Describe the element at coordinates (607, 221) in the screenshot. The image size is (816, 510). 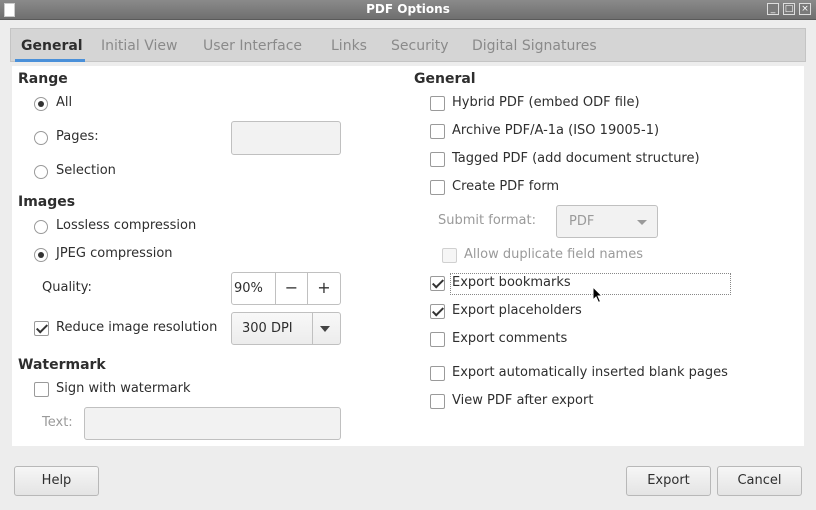
I see `submit-format-select: PDF` at that location.